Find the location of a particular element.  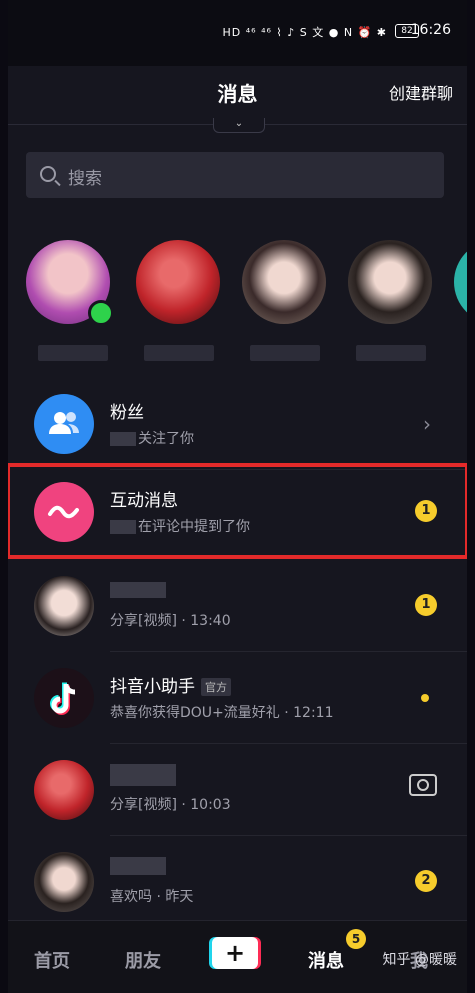

row-subtitle: 分享[视频] · 13:40 is located at coordinates (170, 621).